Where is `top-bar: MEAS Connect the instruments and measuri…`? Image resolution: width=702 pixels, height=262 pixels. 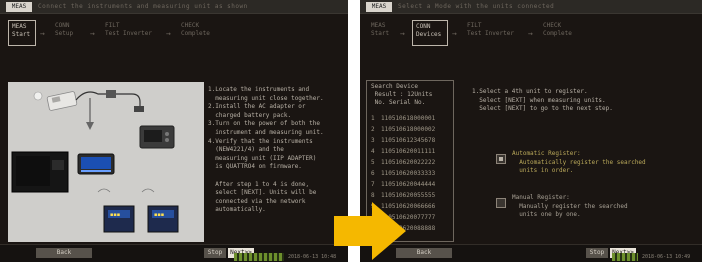
top-bar: MEAS Connect the instruments and measuri… is located at coordinates (174, 7).